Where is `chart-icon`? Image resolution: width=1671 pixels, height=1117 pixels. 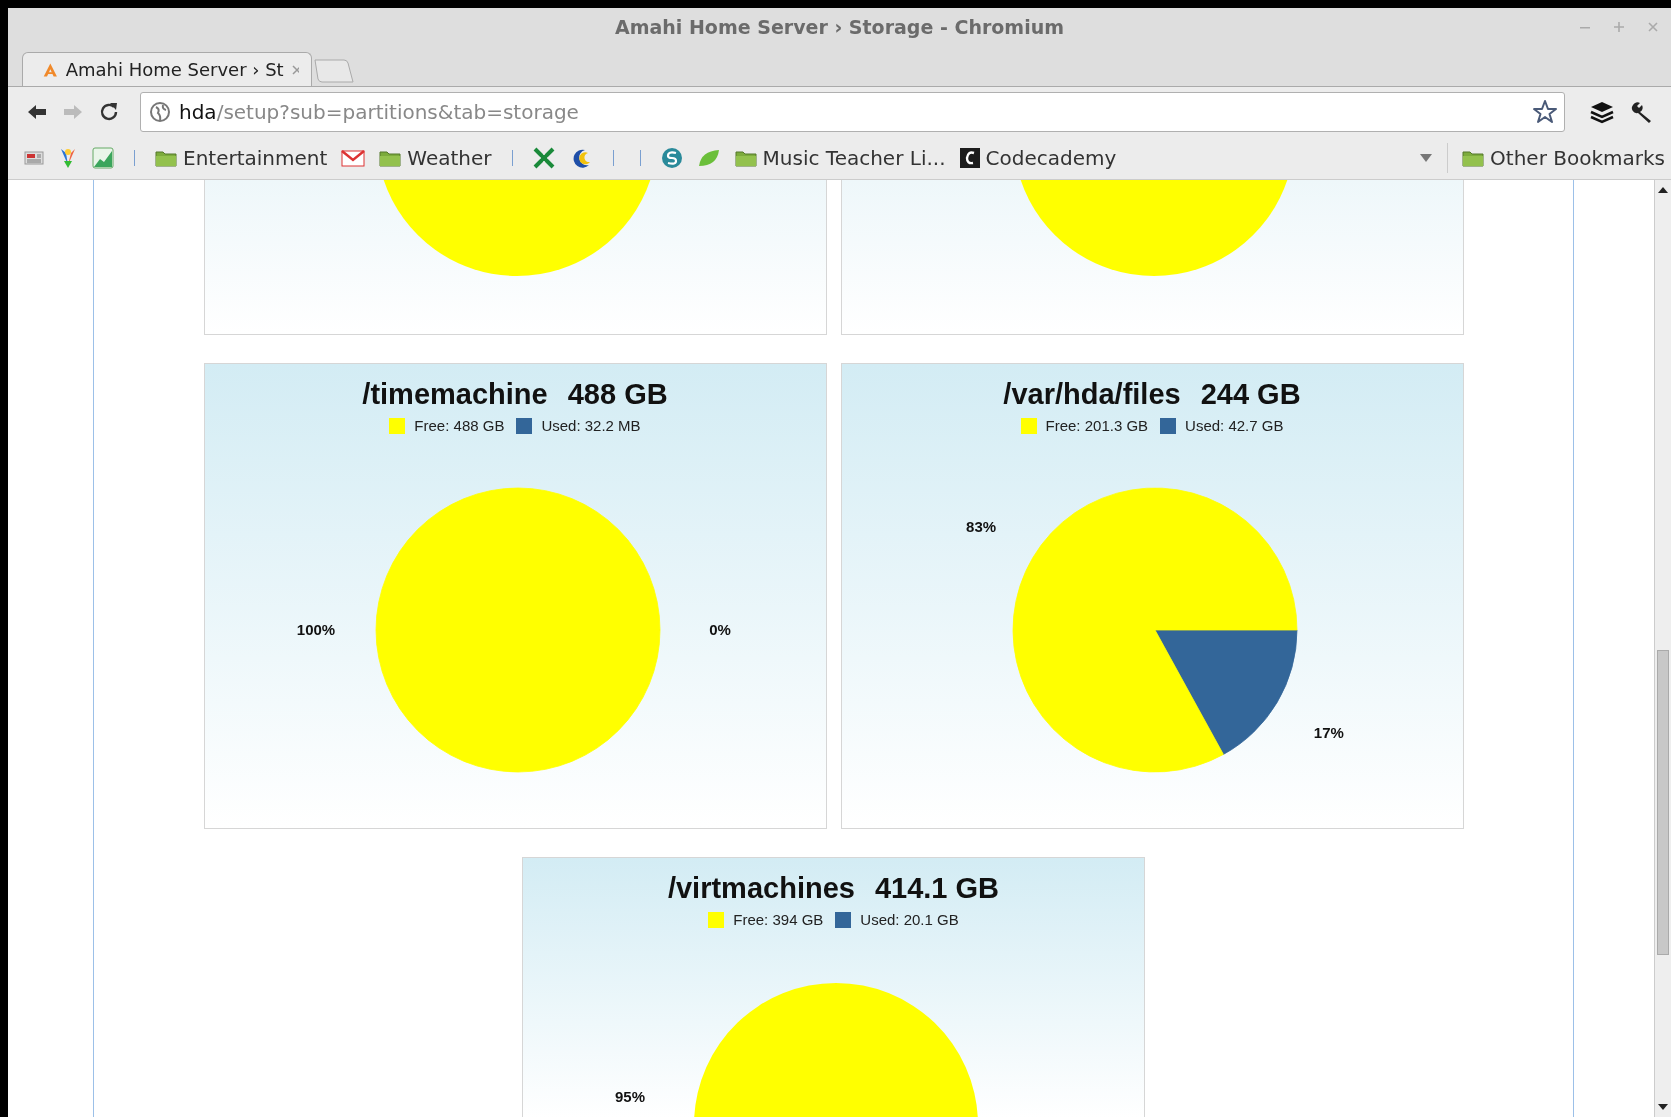 chart-icon is located at coordinates (103, 158).